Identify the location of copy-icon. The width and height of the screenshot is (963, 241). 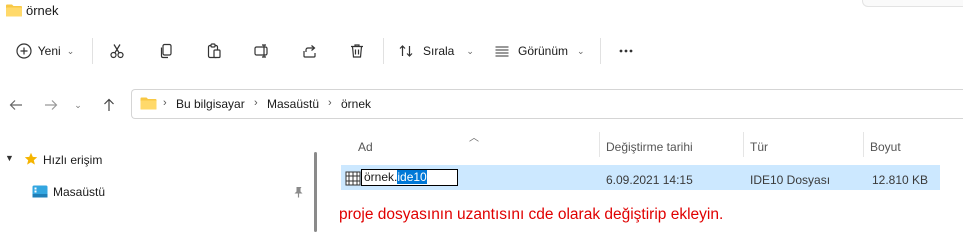
(166, 51).